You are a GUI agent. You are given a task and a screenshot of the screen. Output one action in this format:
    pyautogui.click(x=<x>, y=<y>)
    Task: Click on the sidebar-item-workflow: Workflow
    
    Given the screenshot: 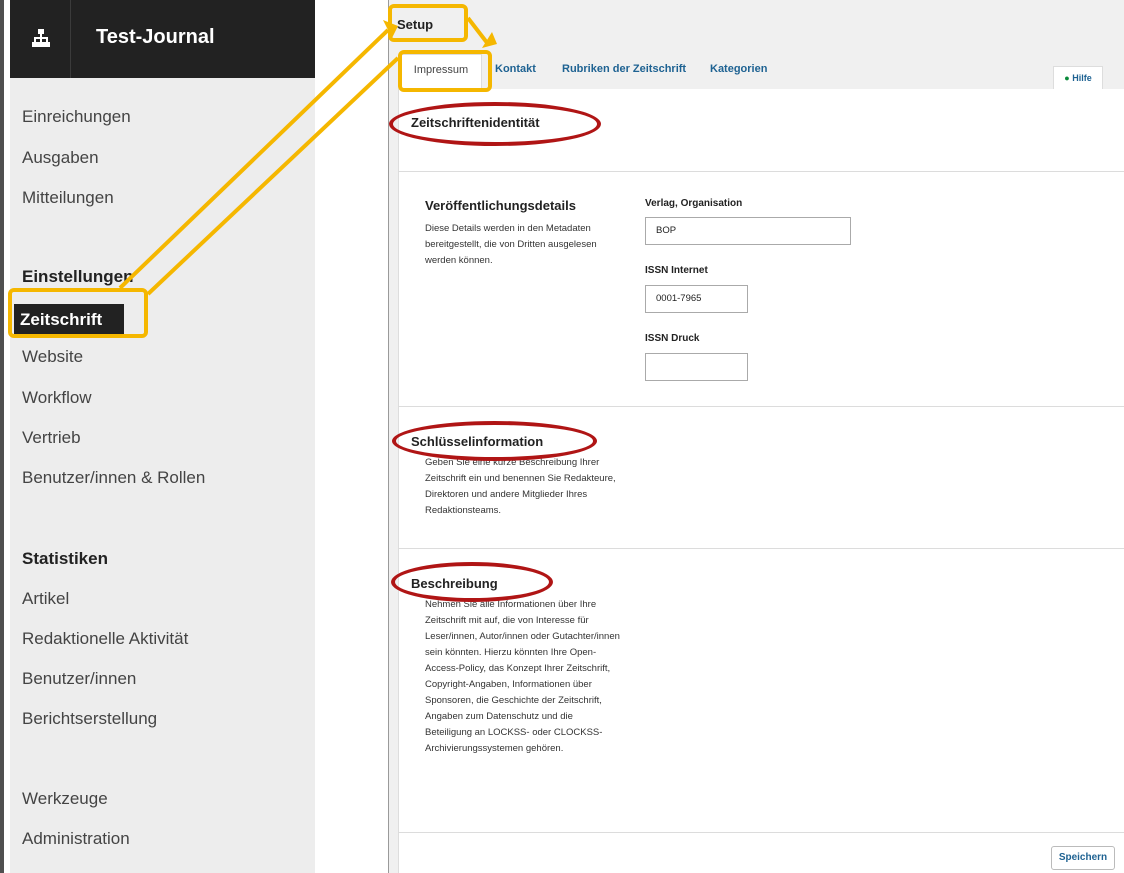 What is the action you would take?
    pyautogui.click(x=57, y=398)
    